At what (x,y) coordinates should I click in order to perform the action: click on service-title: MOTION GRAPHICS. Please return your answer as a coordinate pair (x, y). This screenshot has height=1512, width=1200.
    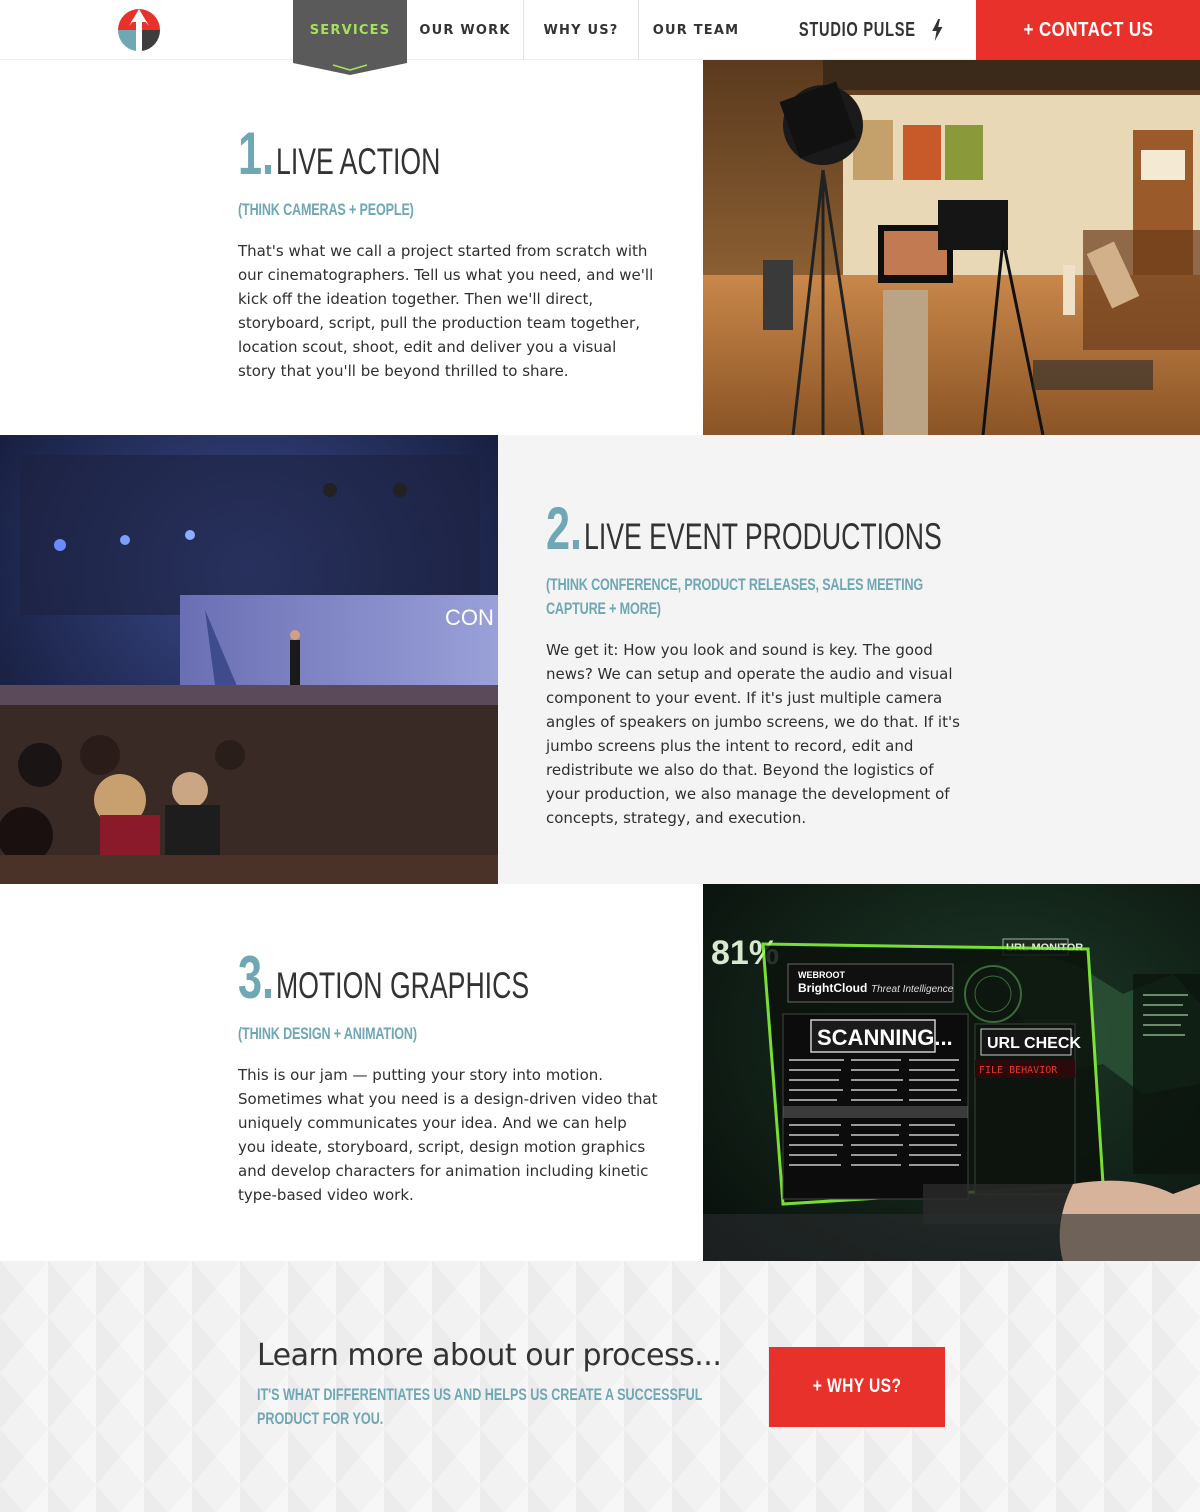
    Looking at the image, I should click on (403, 985).